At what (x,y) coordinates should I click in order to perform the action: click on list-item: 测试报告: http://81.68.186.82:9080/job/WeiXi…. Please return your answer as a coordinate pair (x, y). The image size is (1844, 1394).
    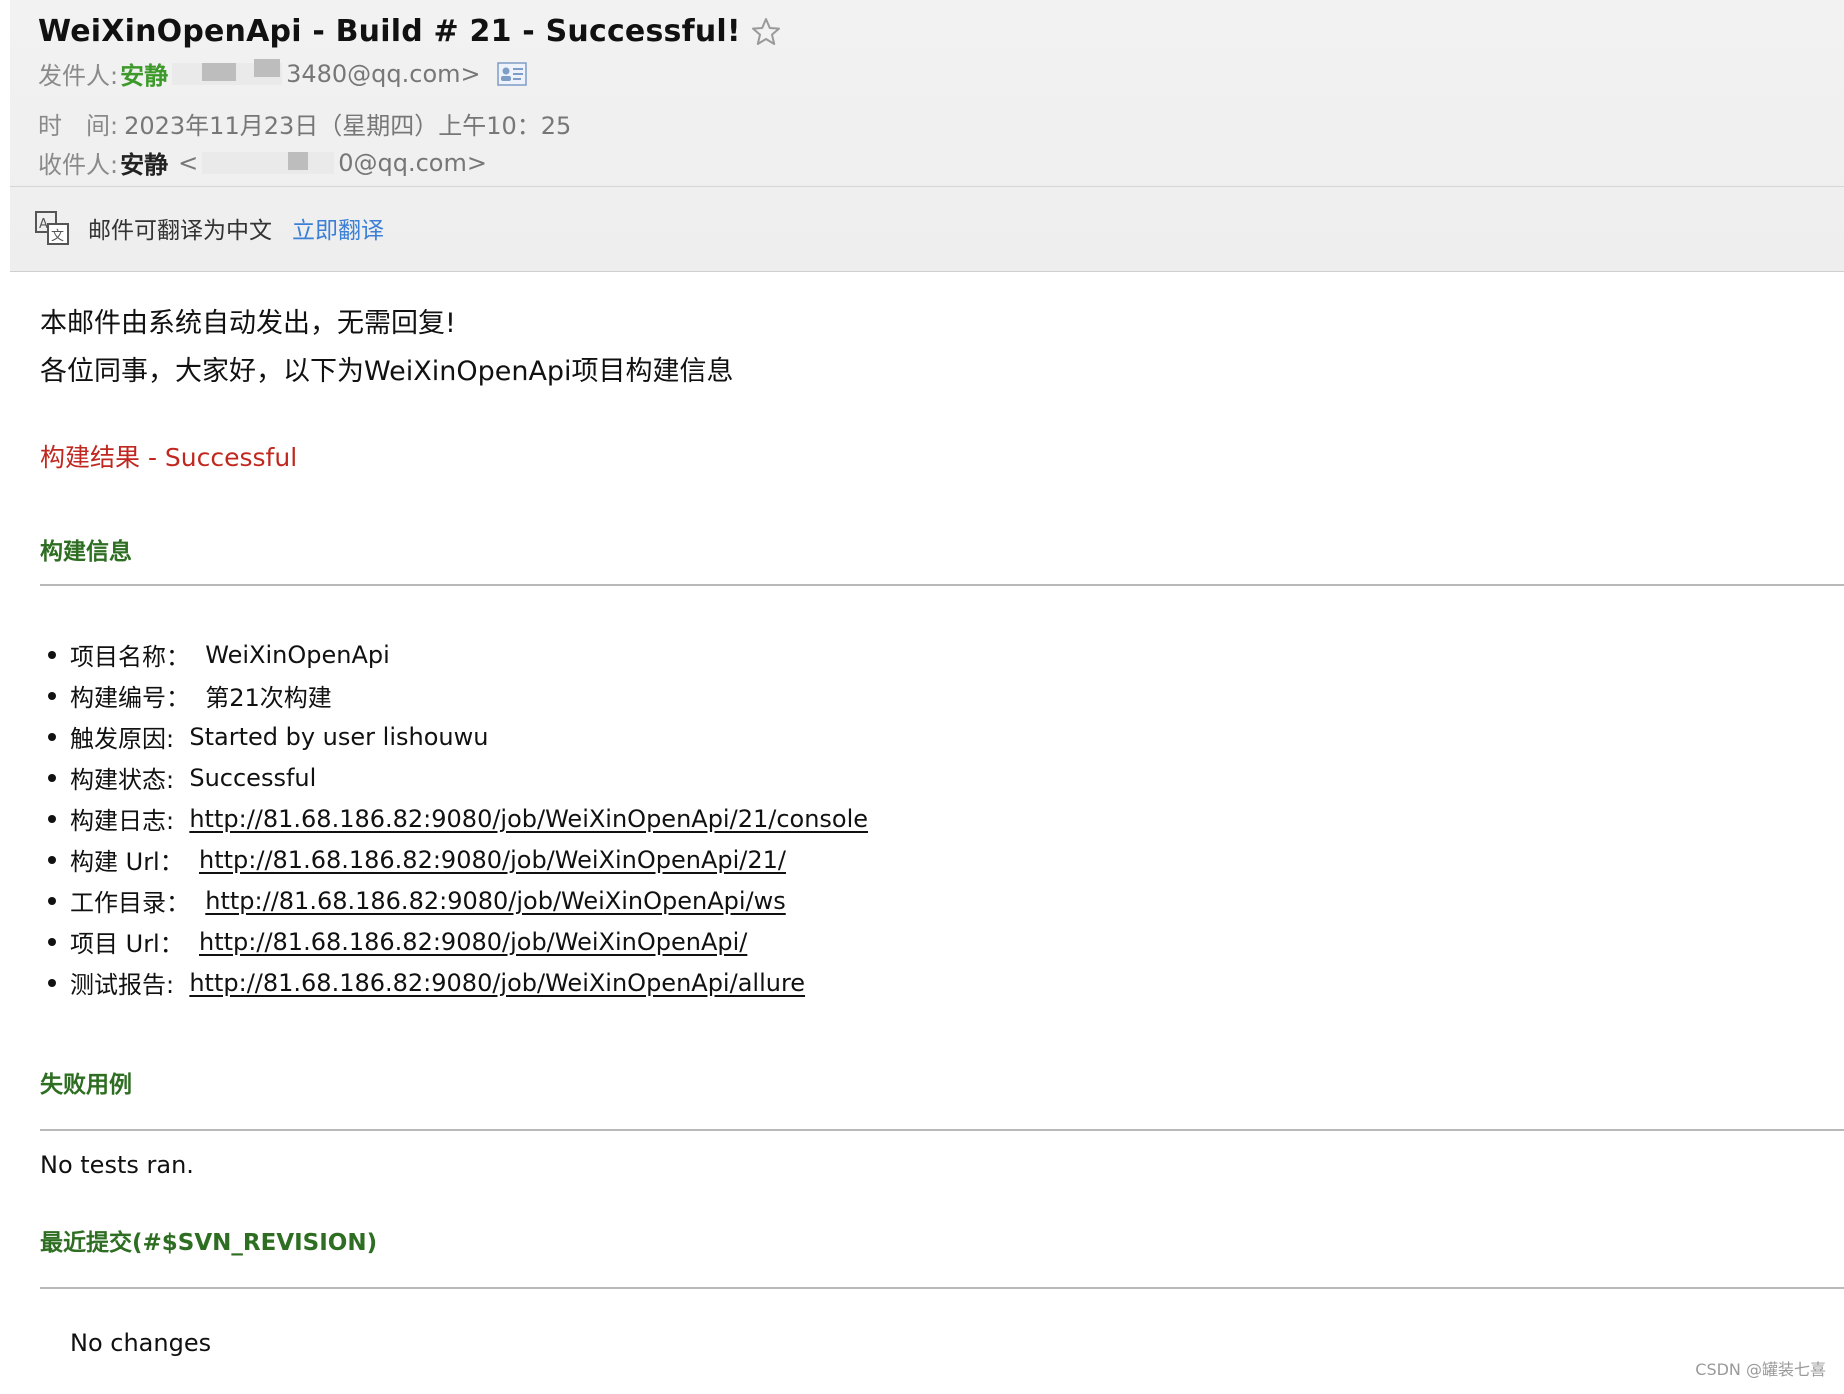
    Looking at the image, I should click on (940, 982).